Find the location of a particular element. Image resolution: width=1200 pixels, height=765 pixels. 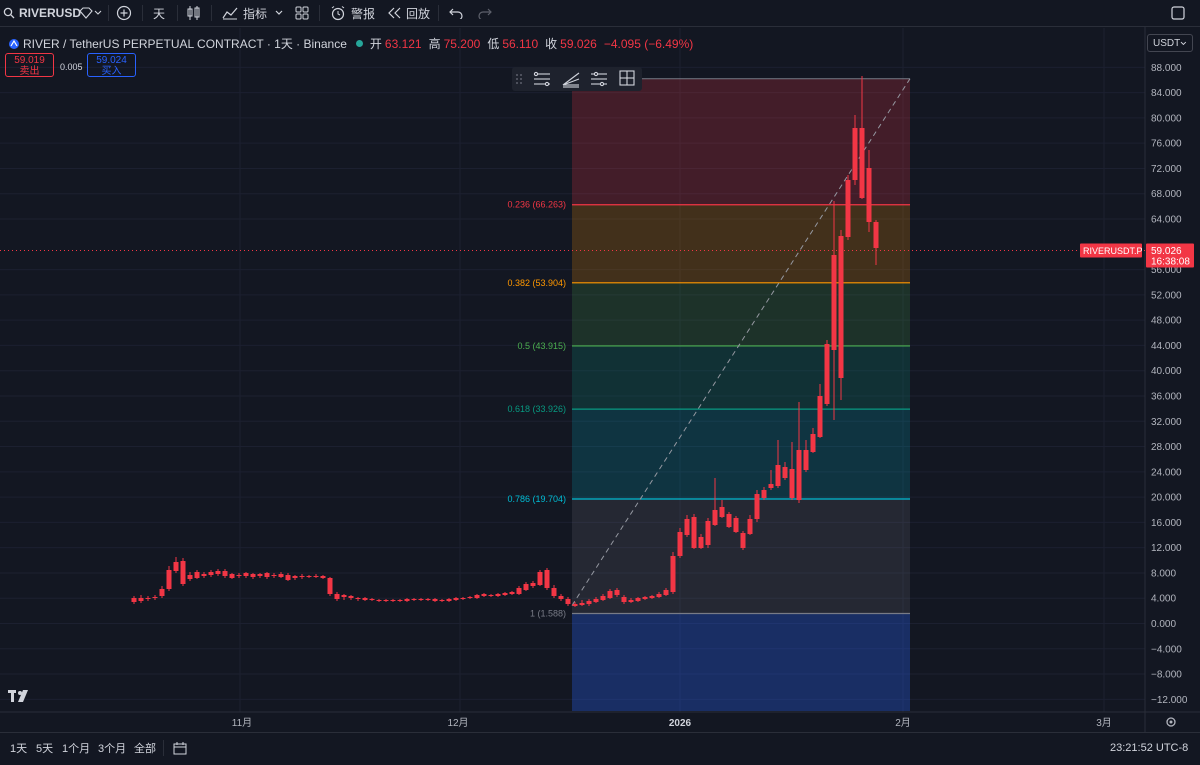

price-tick-label: 76.000 is located at coordinates (1166, 144).